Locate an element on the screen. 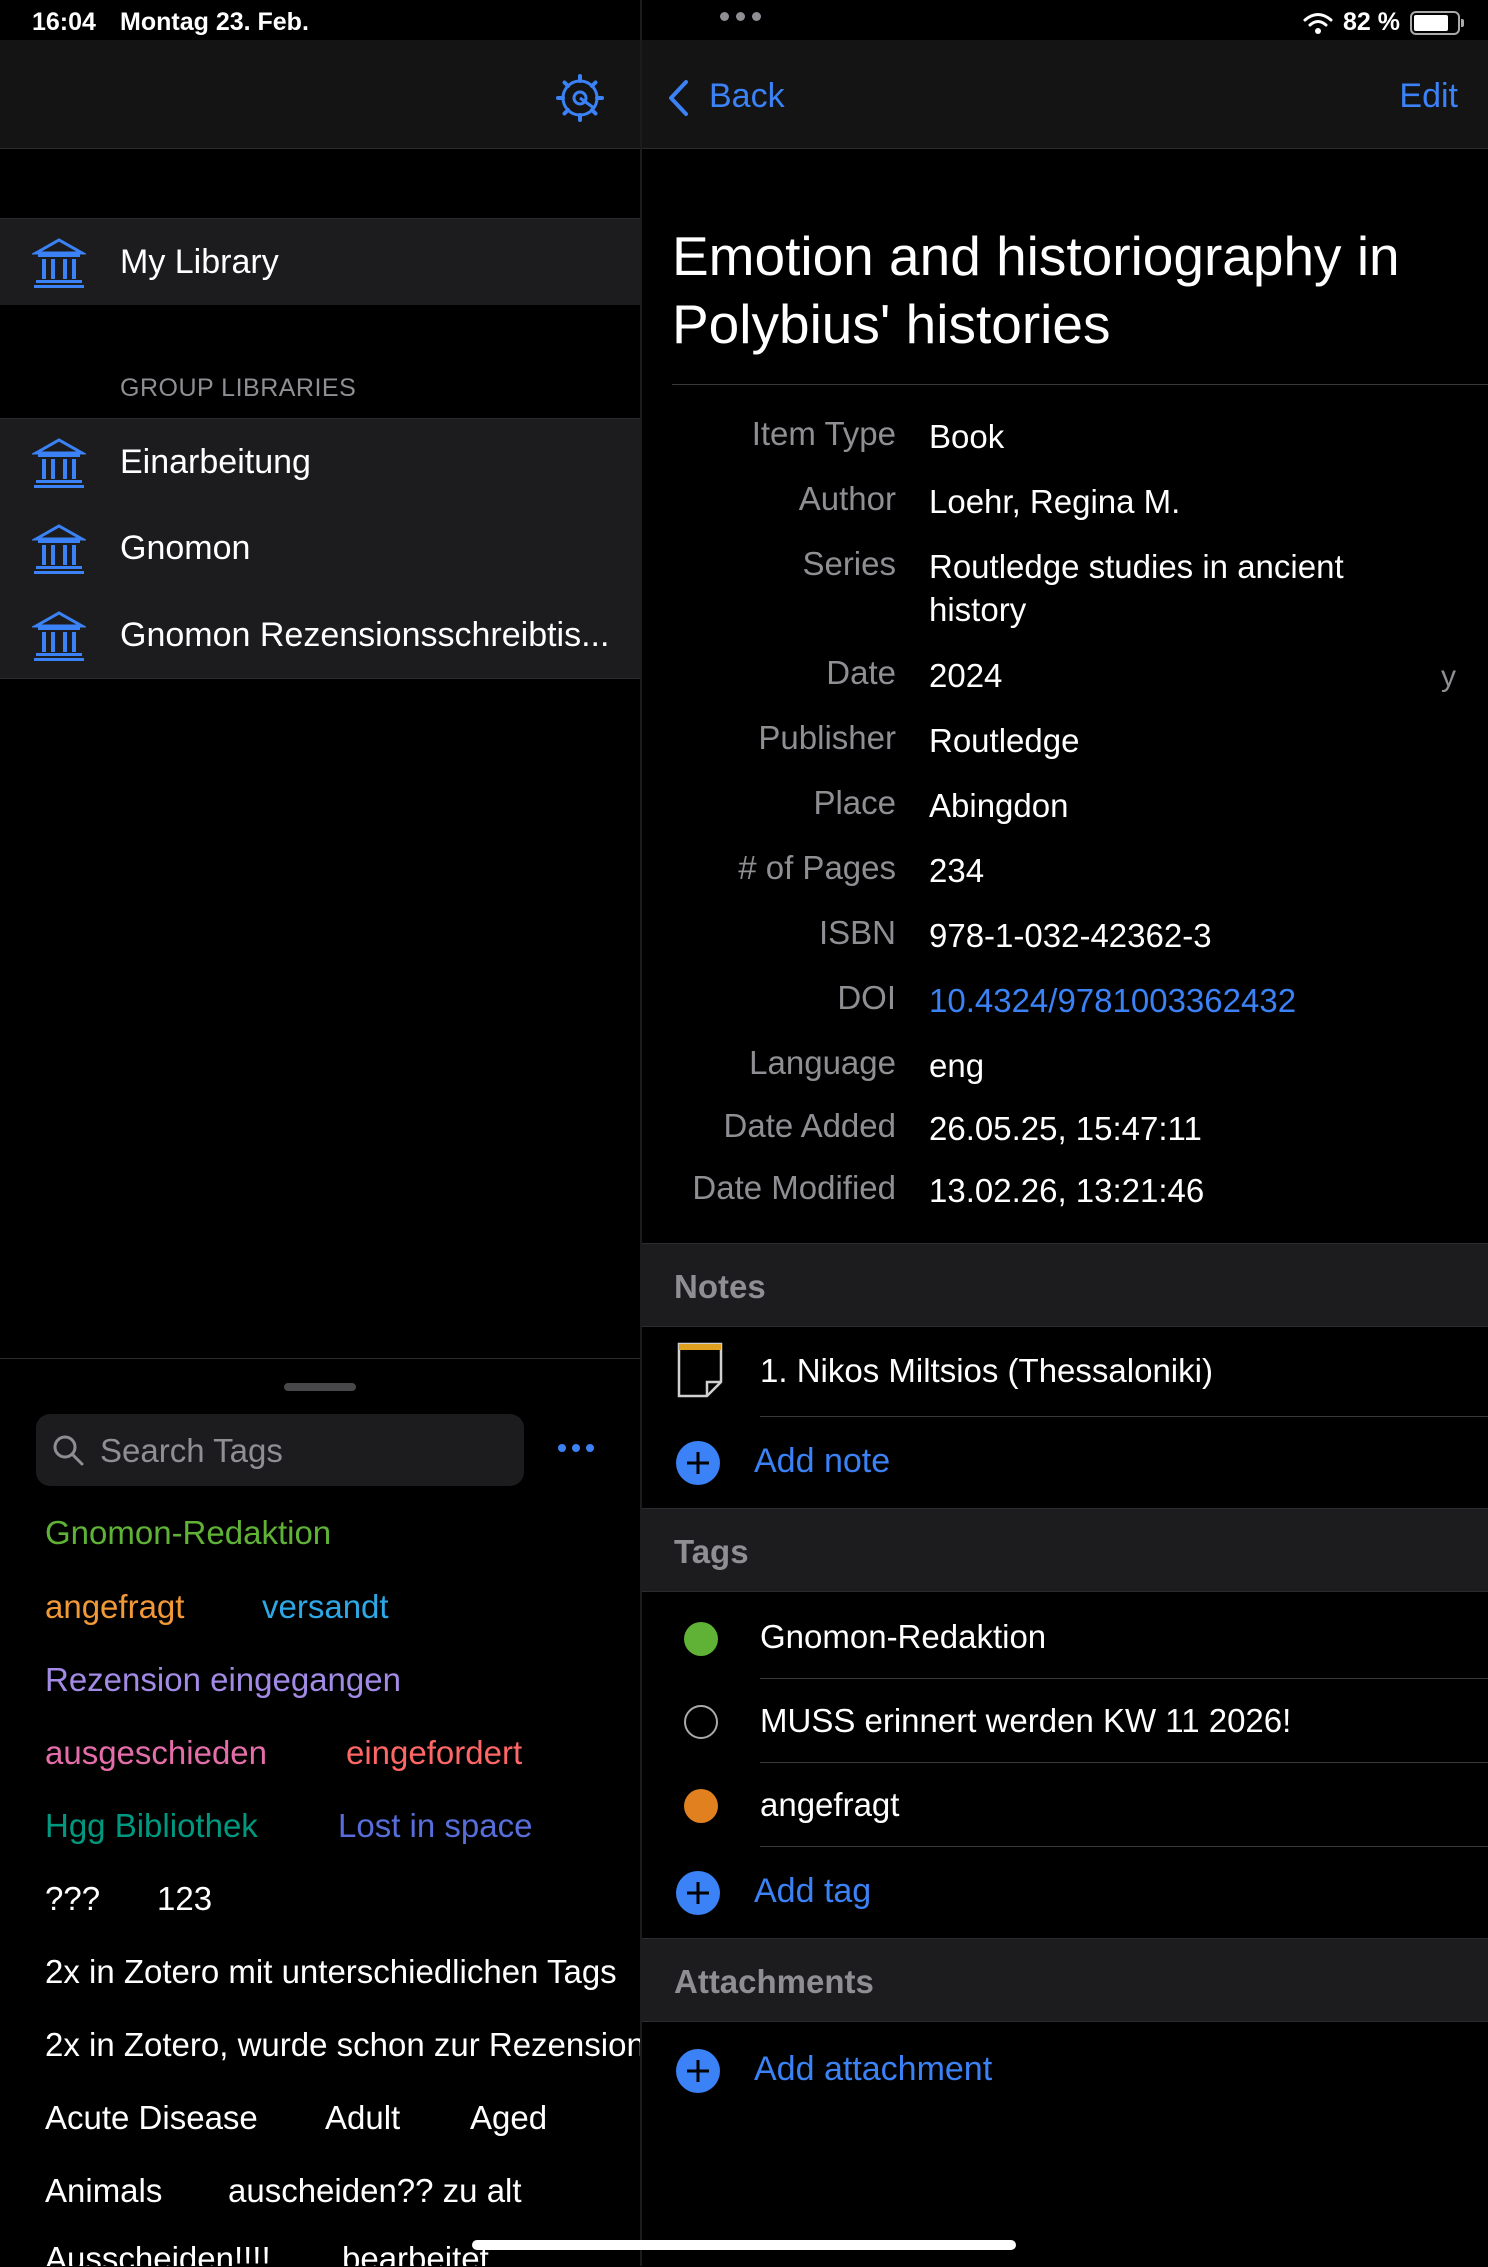 The width and height of the screenshot is (1488, 2267). tag-item-clip: 2x in Zotero mit unterschiedlichen Tags is located at coordinates (342, 1972).